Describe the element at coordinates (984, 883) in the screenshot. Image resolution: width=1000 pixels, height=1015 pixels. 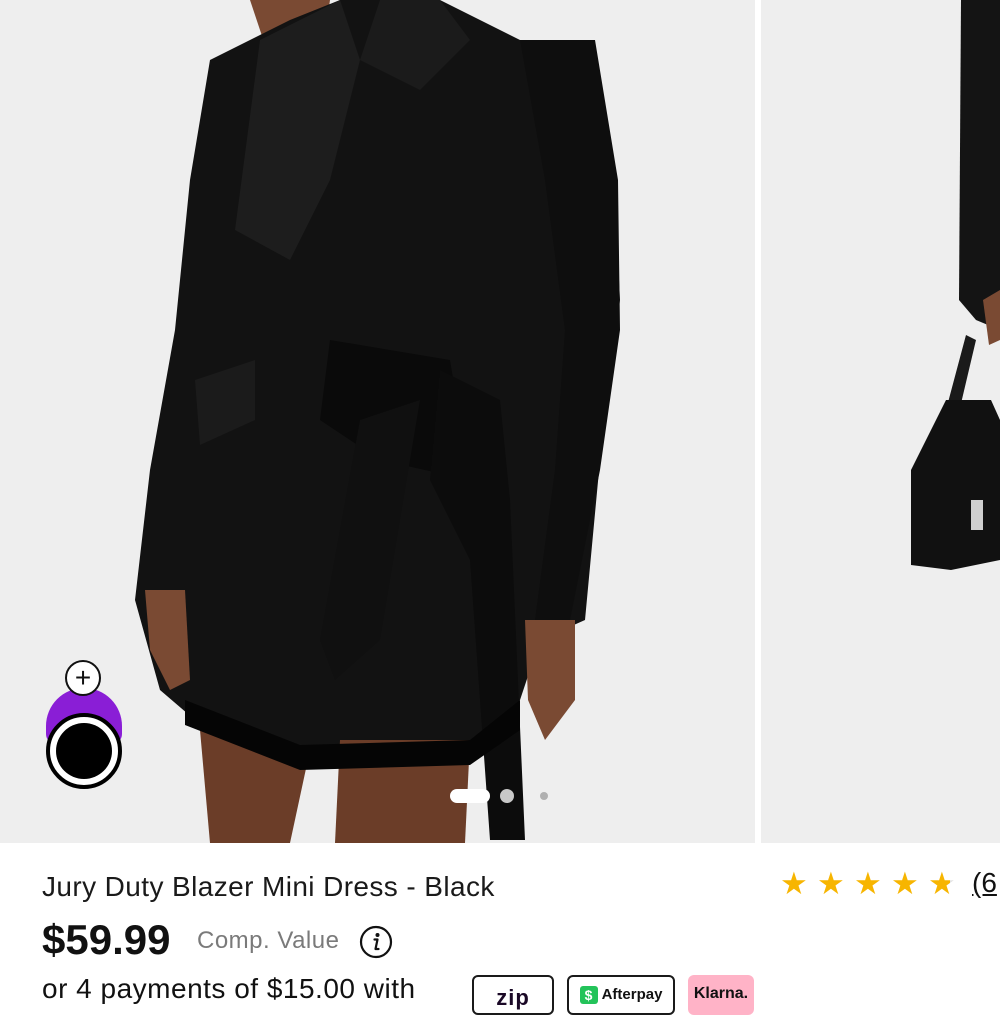
I see `review-count-link: (6` at that location.